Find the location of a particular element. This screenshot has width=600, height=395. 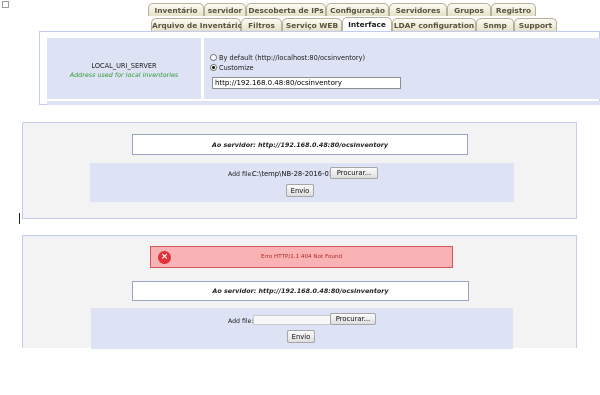

settings-bottom-row is located at coordinates (323, 103).